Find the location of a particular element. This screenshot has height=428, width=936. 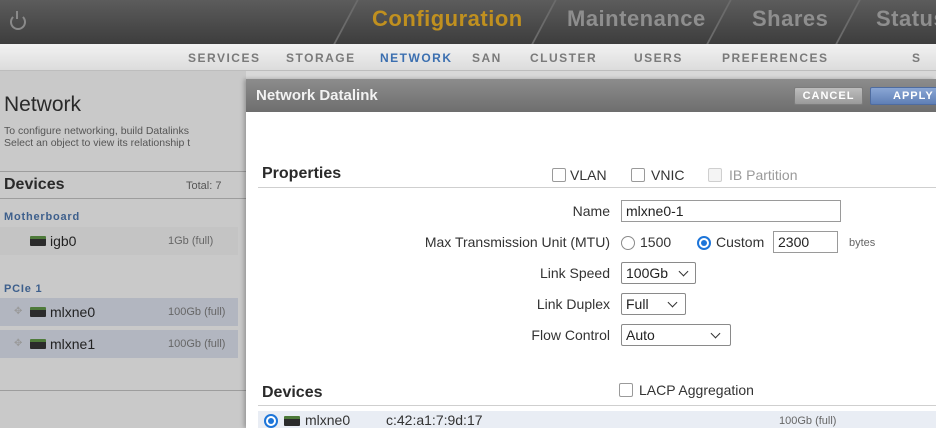

link-speed-value: 100Gb is located at coordinates (647, 273).